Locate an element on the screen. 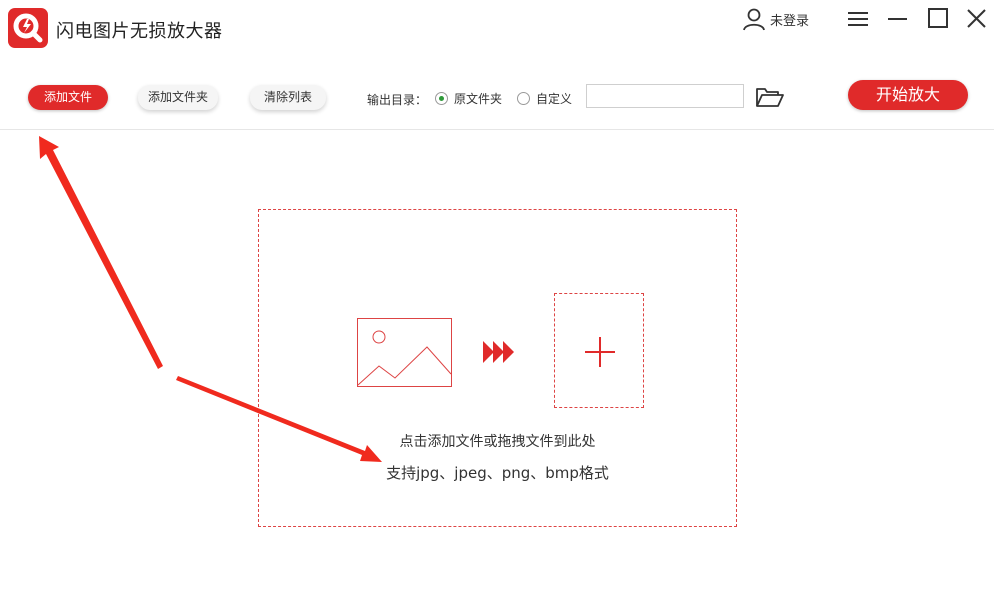  hamburger-icon is located at coordinates (858, 19).